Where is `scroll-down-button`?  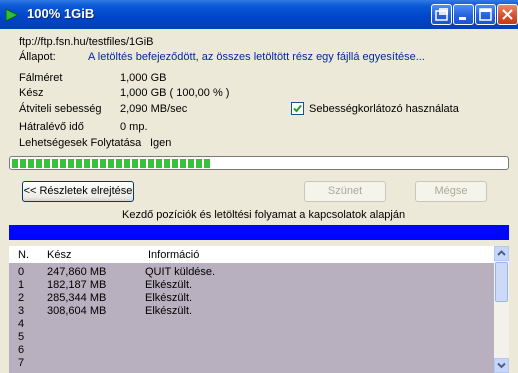
scroll-down-button is located at coordinates (501, 365).